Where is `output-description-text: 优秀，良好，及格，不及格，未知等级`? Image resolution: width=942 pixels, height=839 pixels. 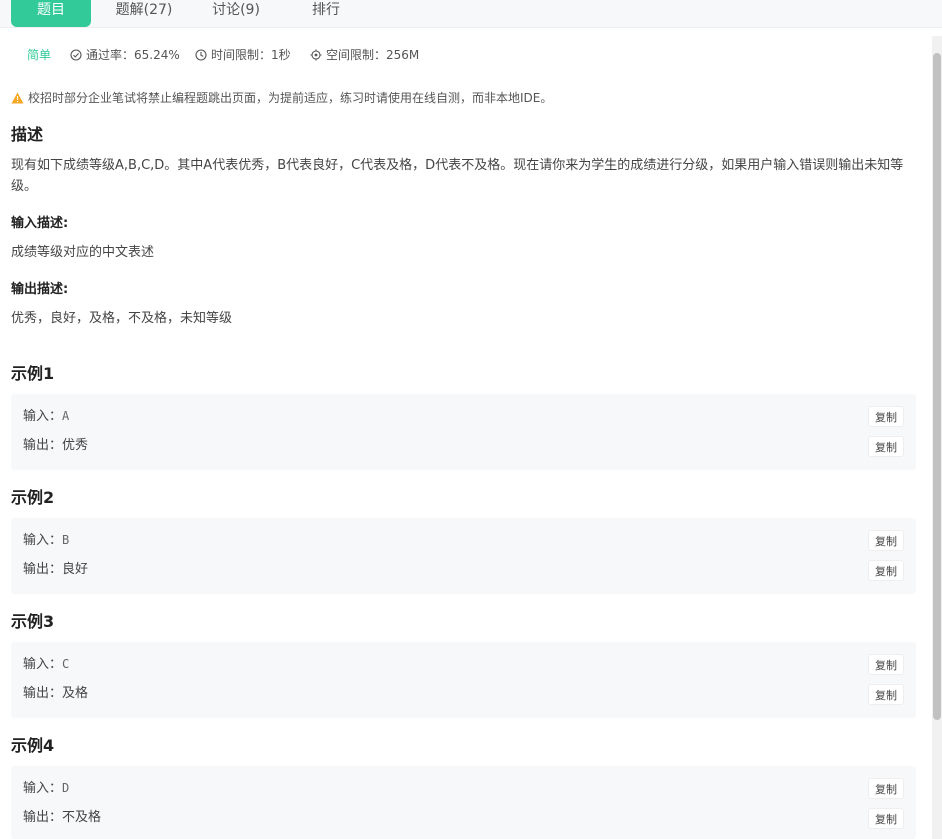 output-description-text: 优秀，良好，及格，不及格，未知等级 is located at coordinates (122, 318).